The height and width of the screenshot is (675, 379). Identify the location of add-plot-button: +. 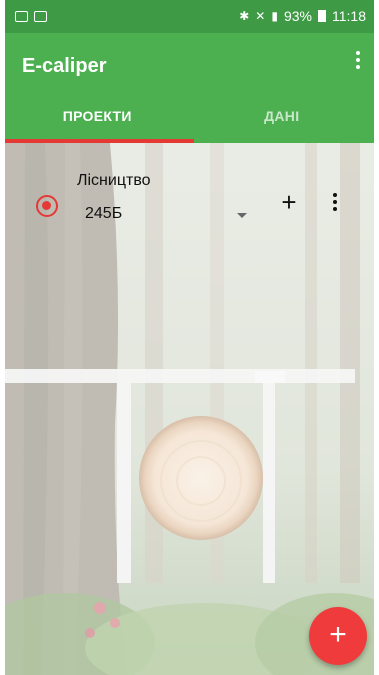
(289, 203).